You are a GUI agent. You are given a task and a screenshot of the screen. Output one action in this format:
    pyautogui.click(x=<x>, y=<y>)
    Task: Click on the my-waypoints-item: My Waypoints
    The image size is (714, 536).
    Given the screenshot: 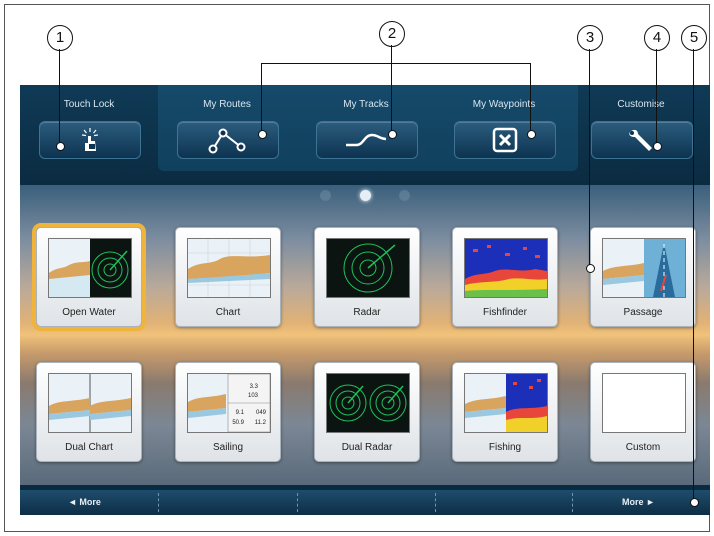 What is the action you would take?
    pyautogui.click(x=504, y=128)
    